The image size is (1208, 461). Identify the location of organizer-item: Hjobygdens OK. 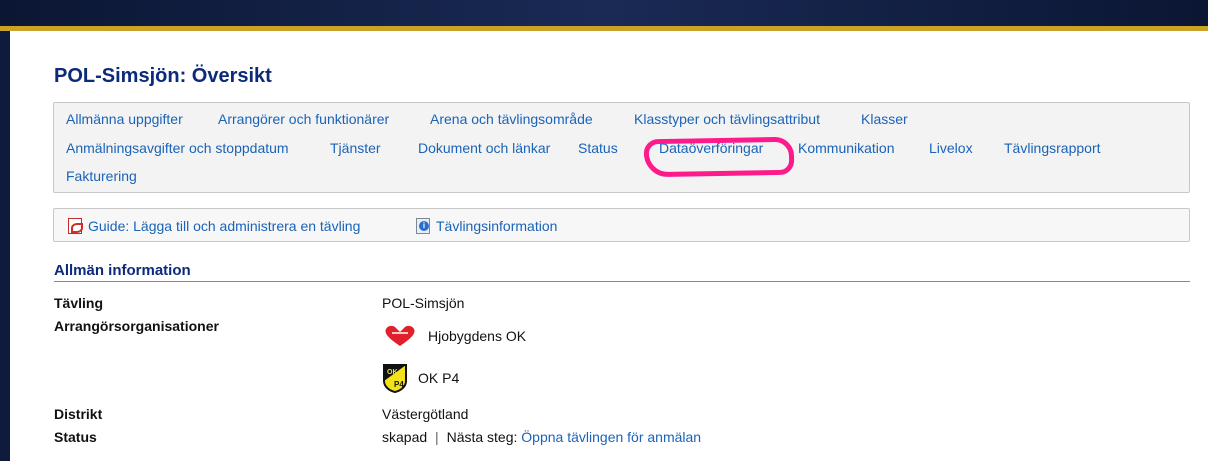
(454, 336).